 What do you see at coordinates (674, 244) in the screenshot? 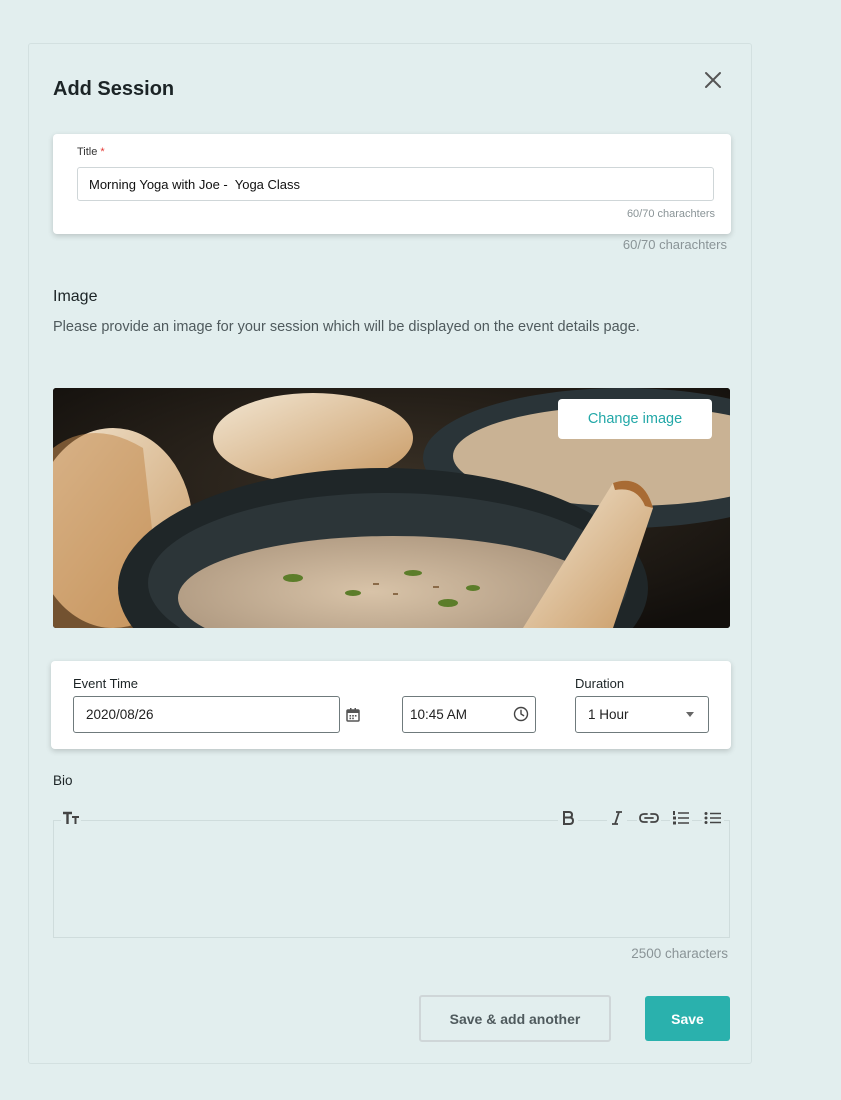
I see `title-char-count-outer: 60/70 charachters` at bounding box center [674, 244].